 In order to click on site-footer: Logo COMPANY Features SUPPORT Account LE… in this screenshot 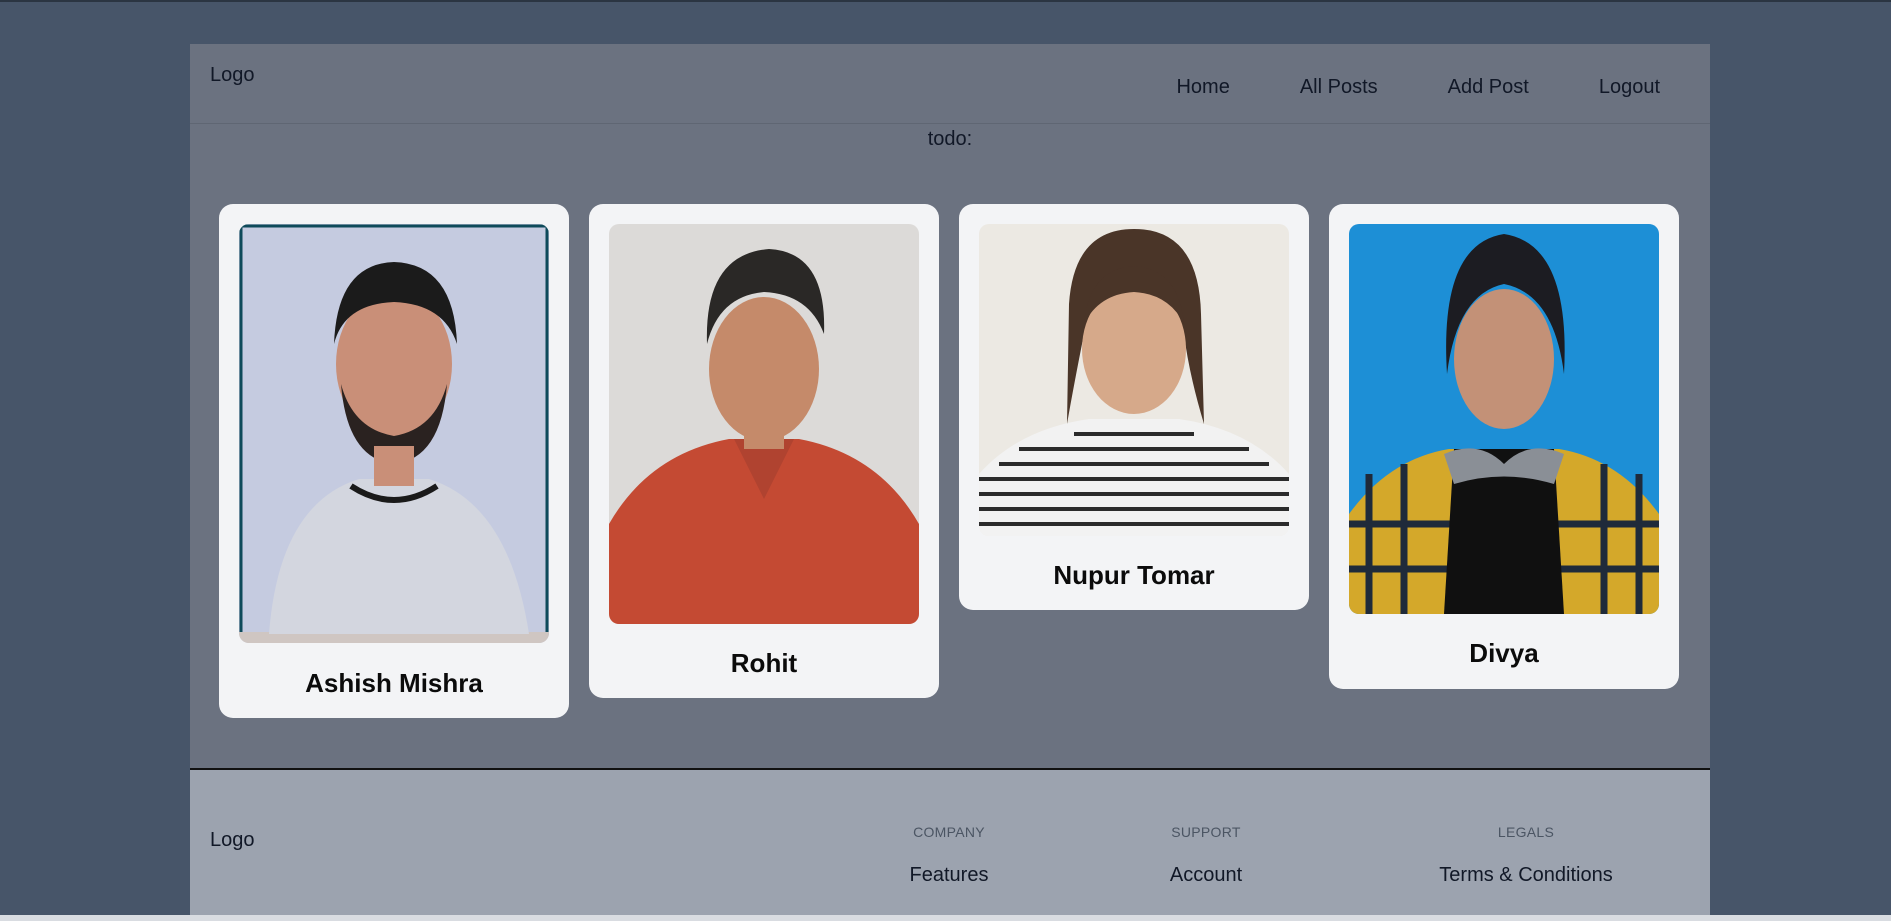, I will do `click(950, 841)`.